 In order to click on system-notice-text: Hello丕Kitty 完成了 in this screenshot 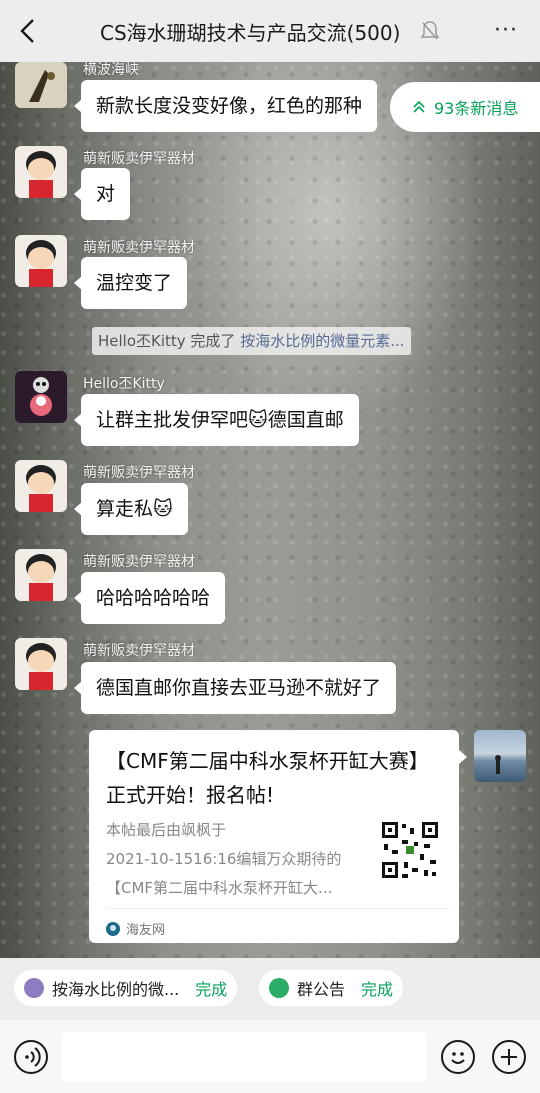, I will do `click(167, 341)`.